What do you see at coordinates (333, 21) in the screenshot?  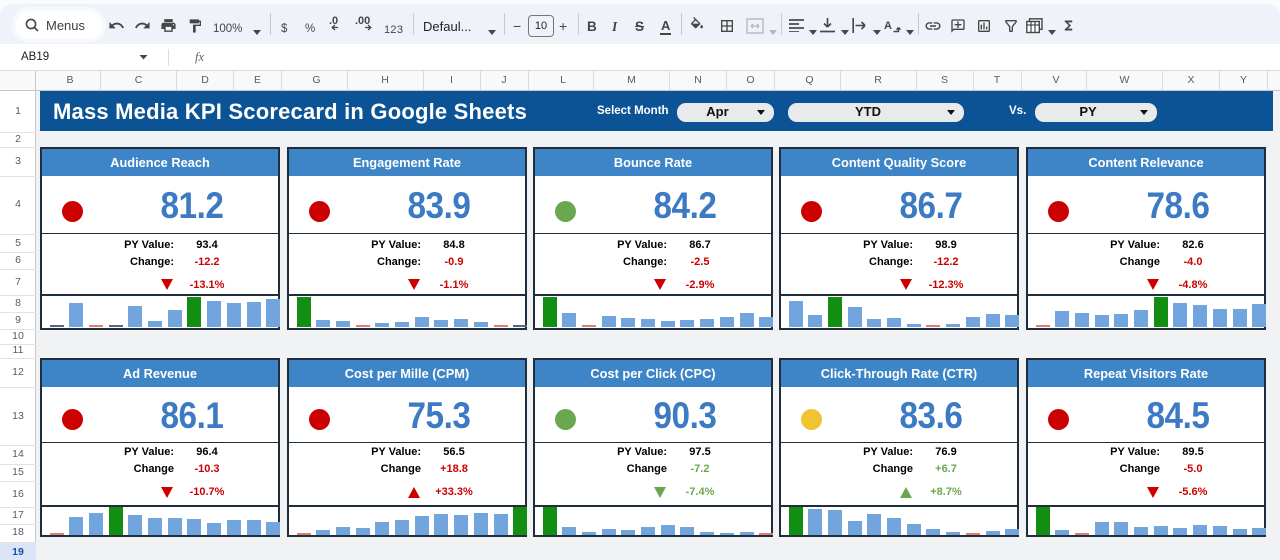 I see `svg-text: .0` at bounding box center [333, 21].